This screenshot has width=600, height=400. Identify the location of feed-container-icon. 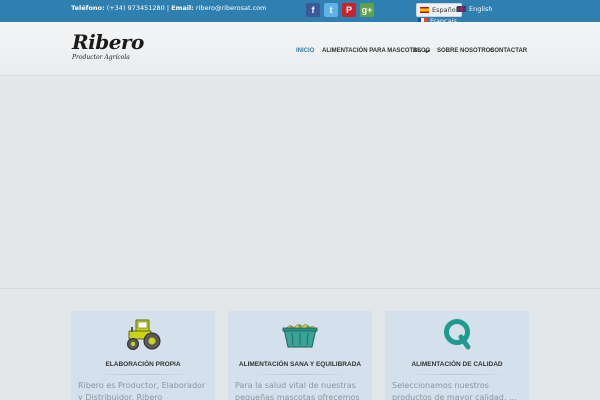
(300, 336).